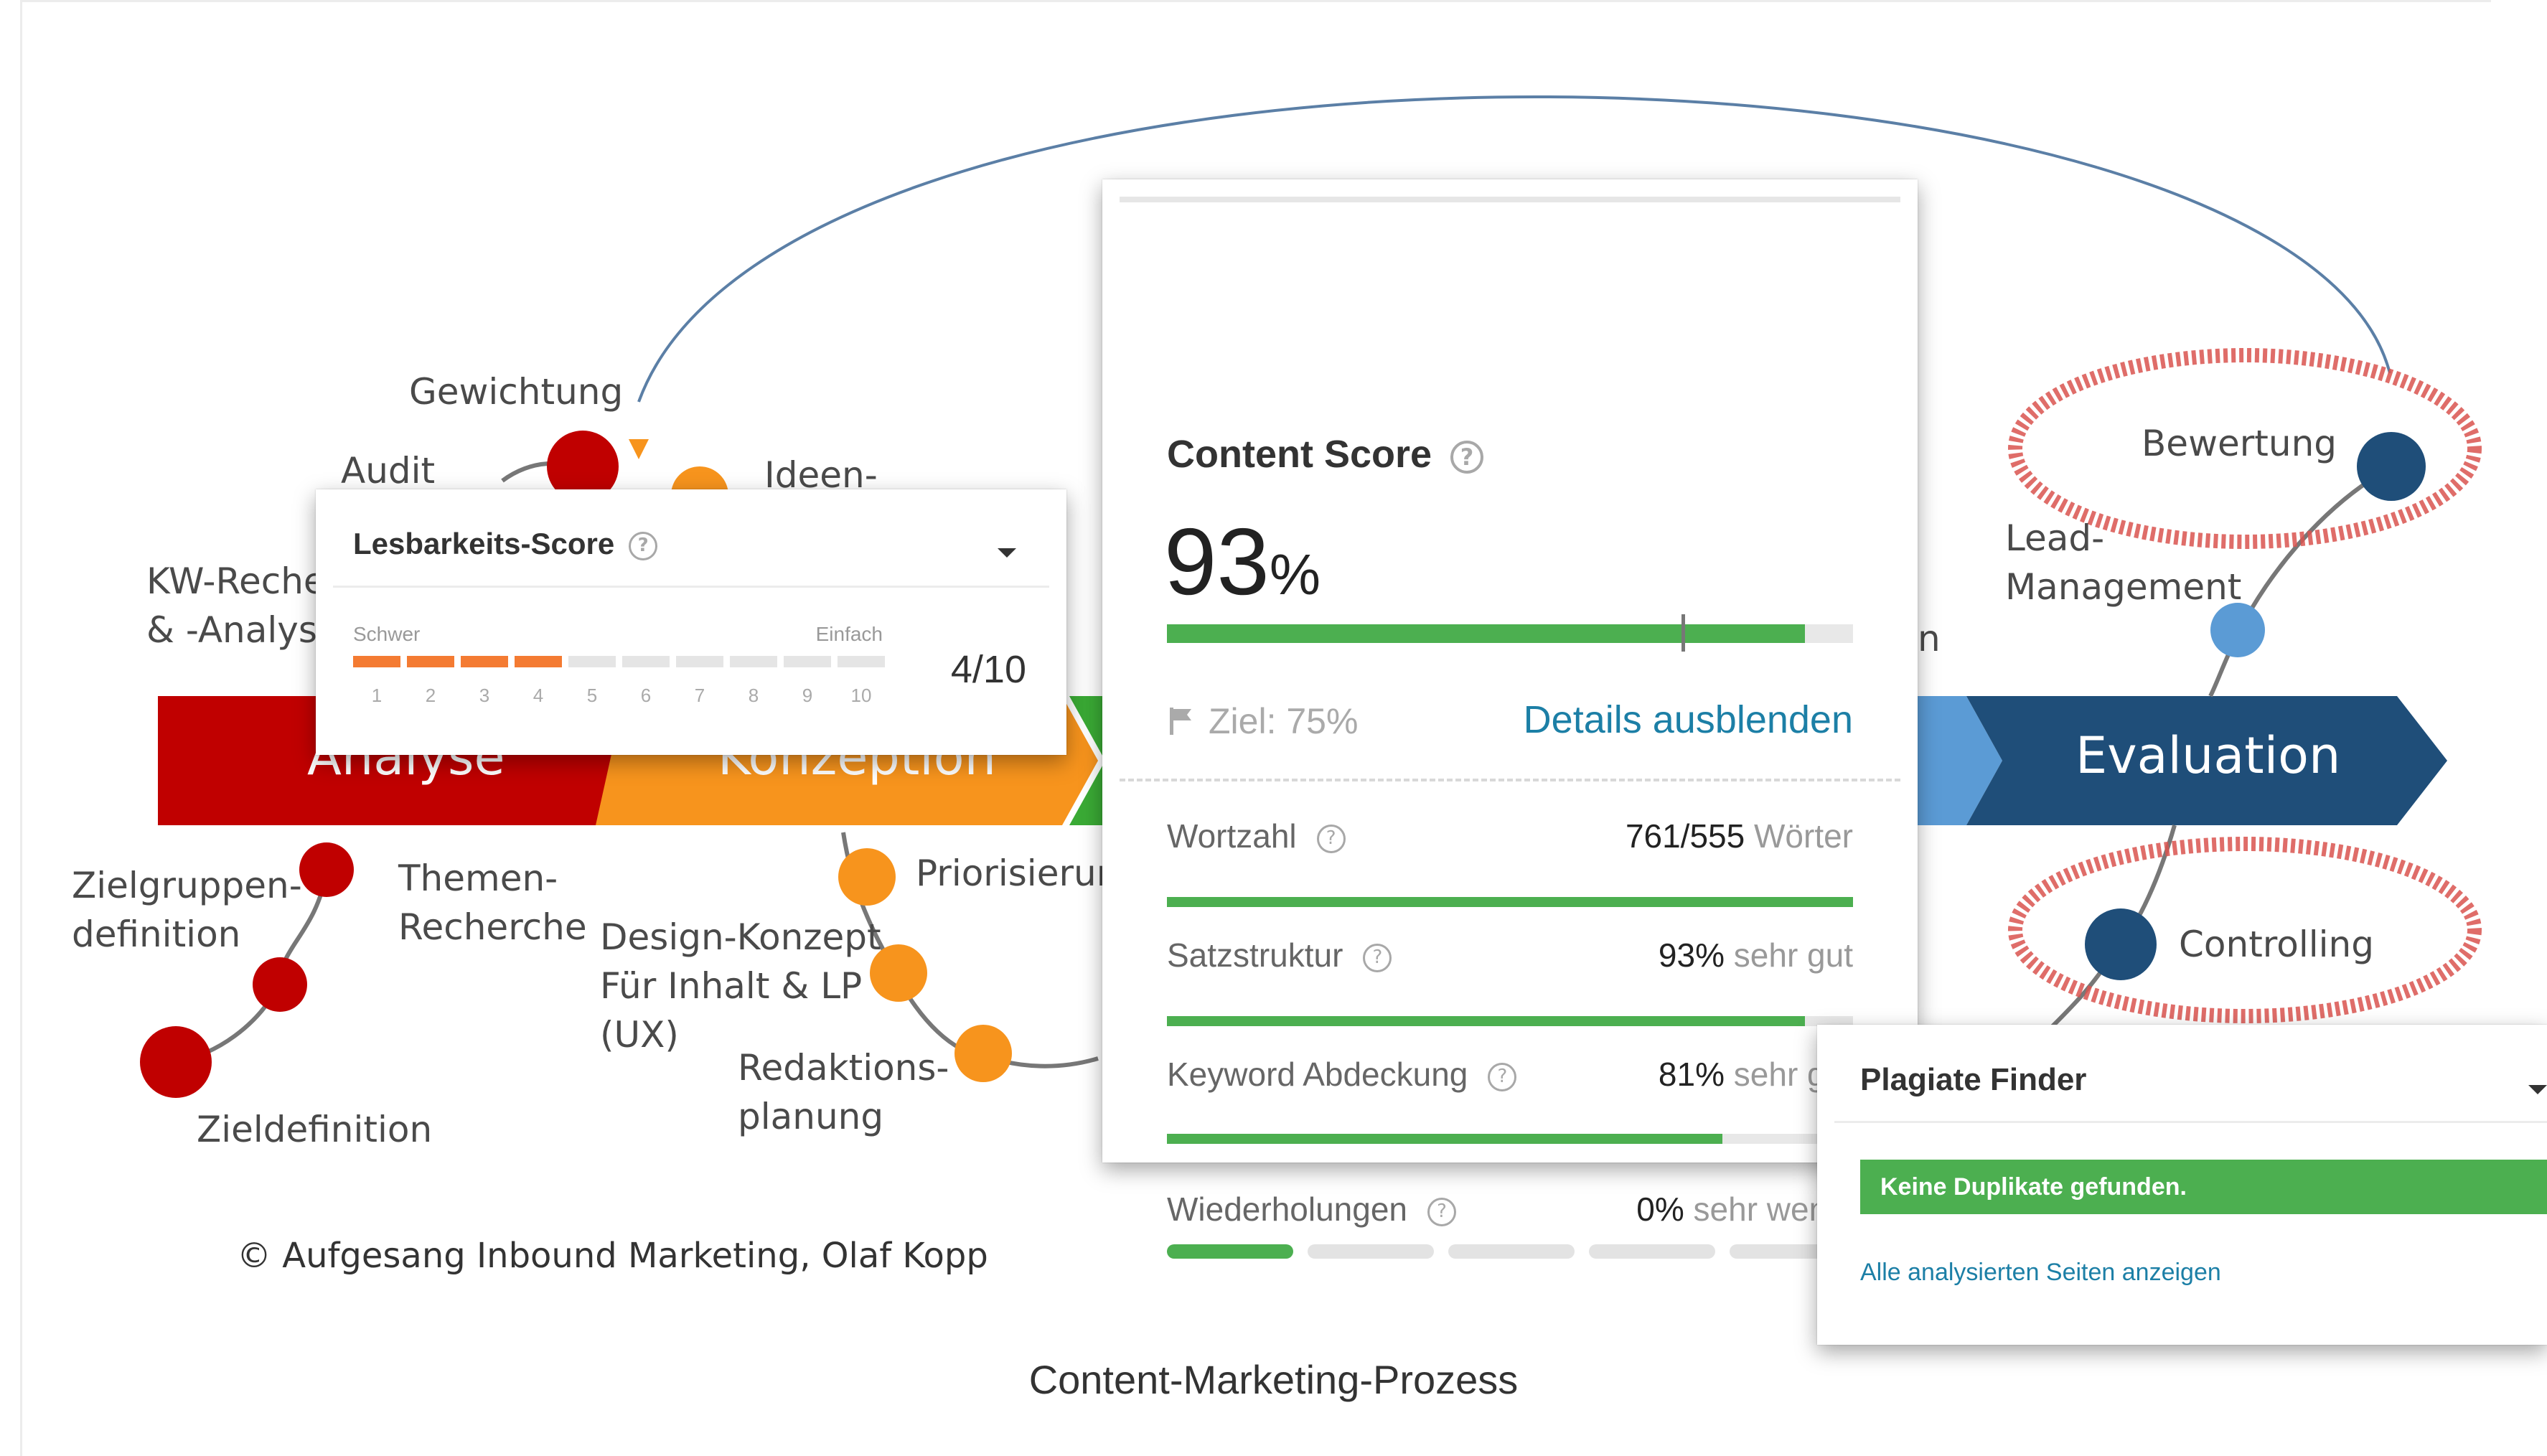 This screenshot has width=2547, height=1456. Describe the element at coordinates (1273, 1379) in the screenshot. I see `image-caption: Content-Marketing-Prozess` at that location.